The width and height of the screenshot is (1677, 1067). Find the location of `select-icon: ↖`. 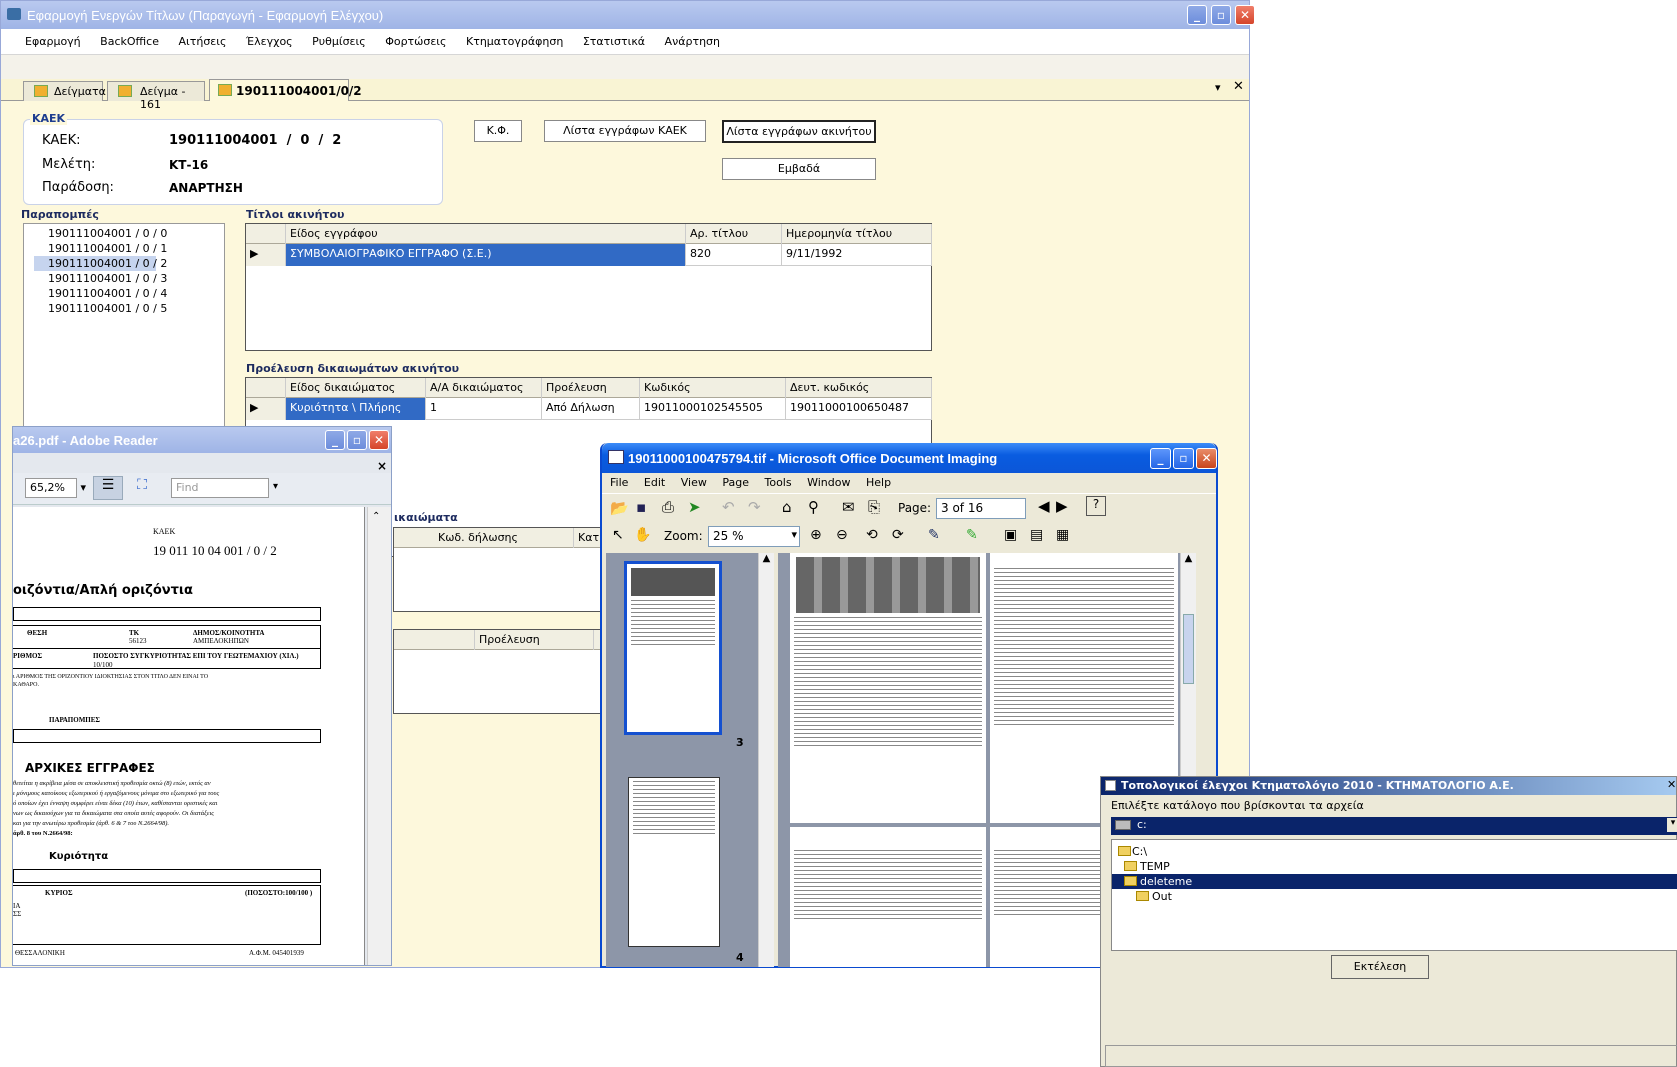

select-icon: ↖ is located at coordinates (618, 535).